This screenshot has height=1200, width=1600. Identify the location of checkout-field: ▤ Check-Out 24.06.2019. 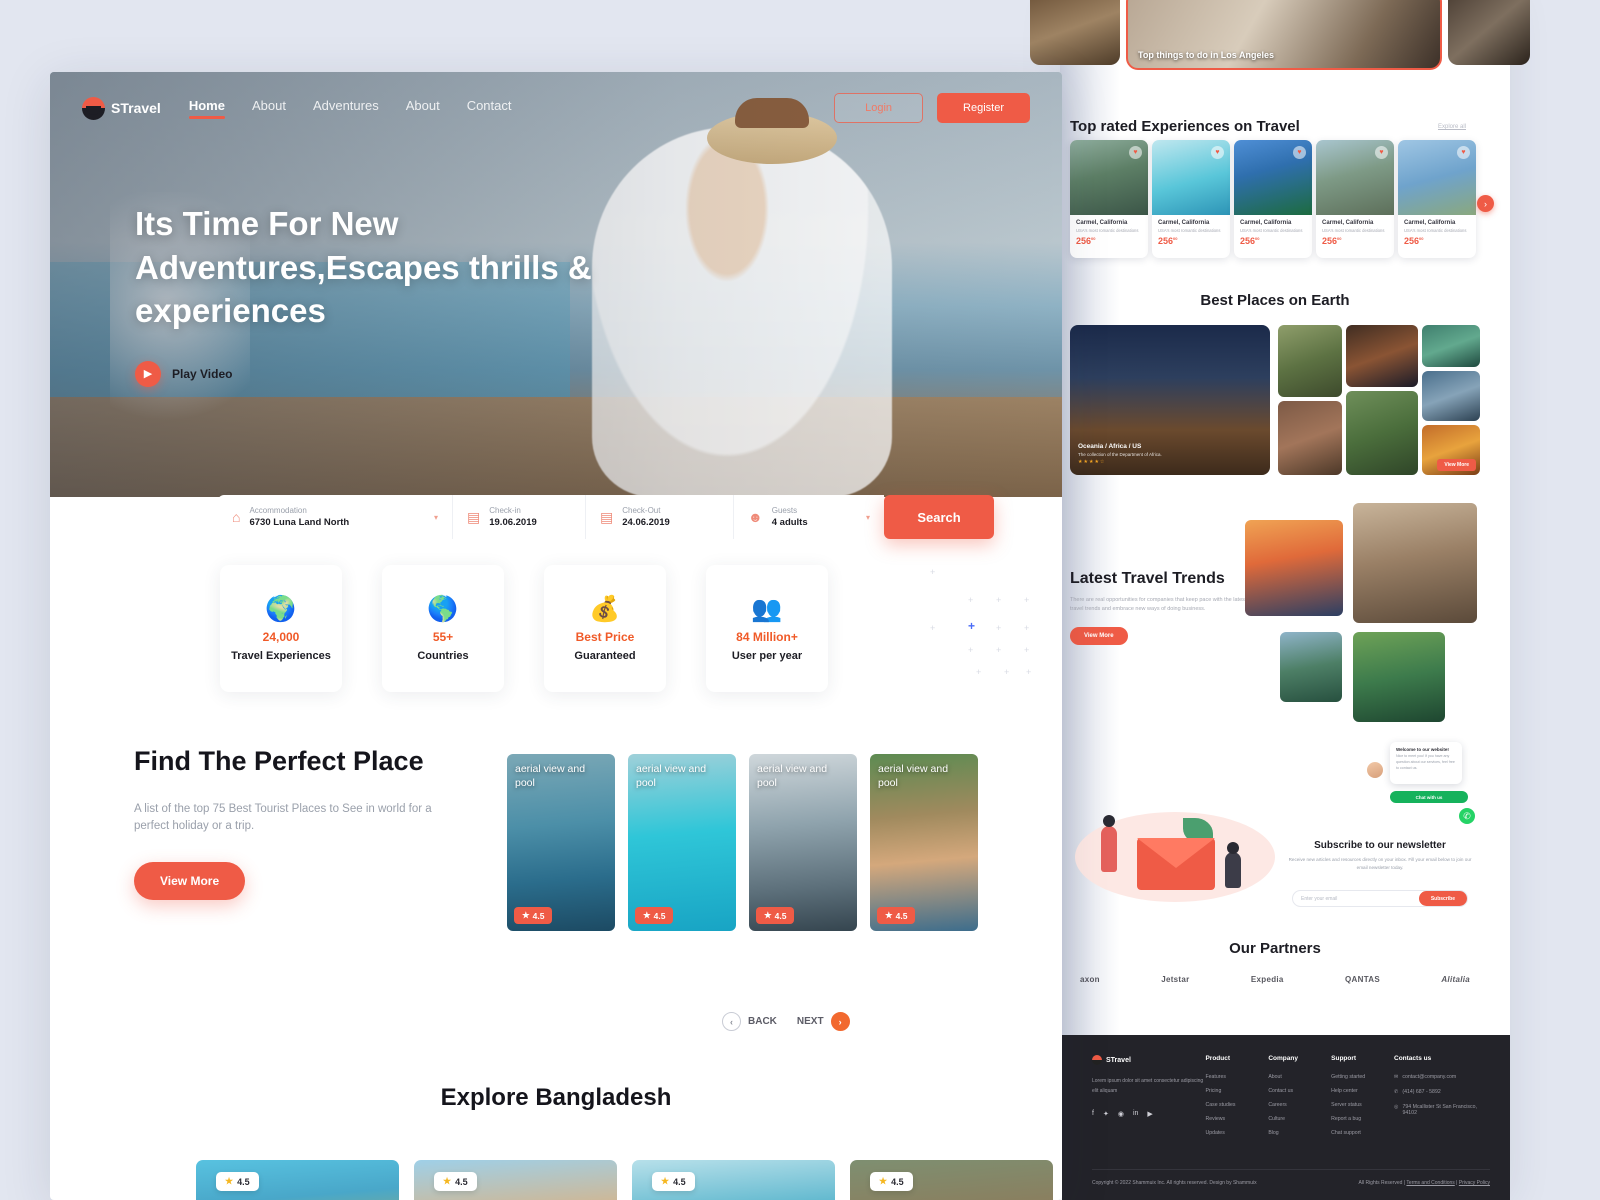
(660, 517).